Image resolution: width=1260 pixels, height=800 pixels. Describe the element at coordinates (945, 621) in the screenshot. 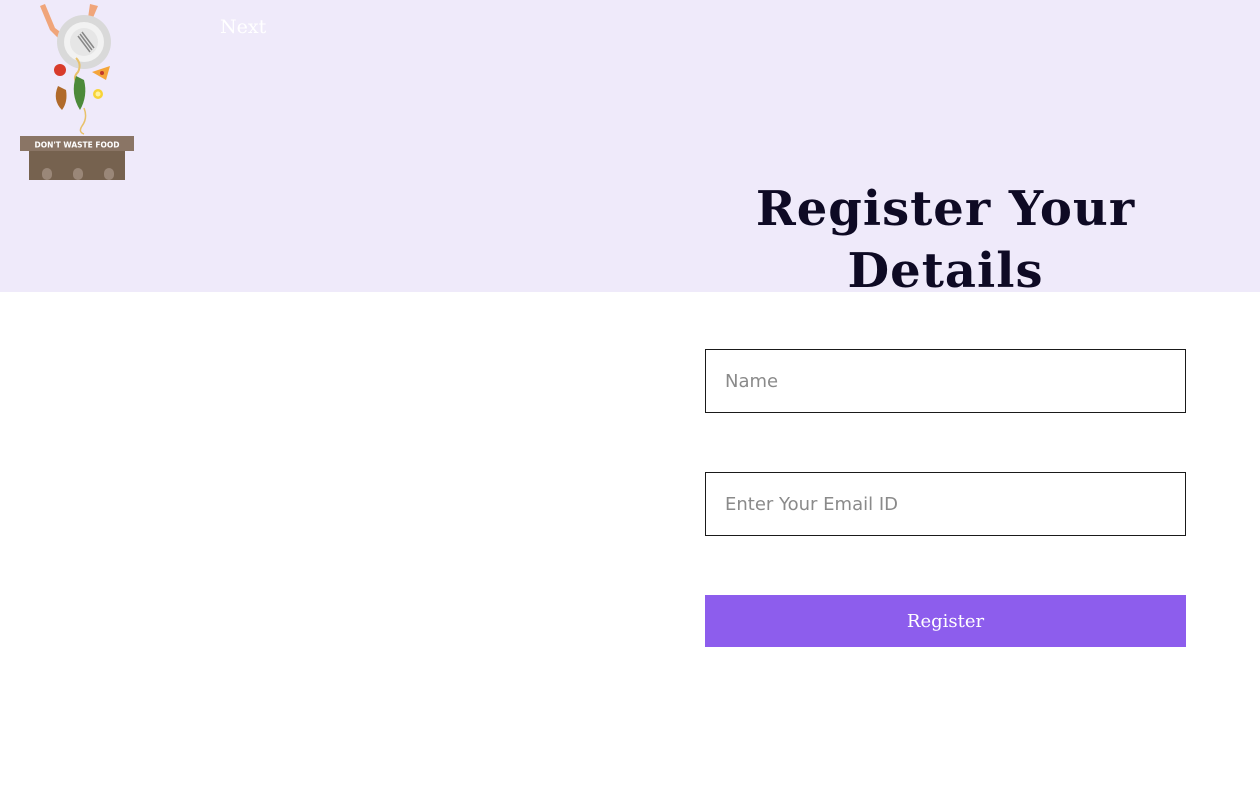

I see `register-button: Register` at that location.